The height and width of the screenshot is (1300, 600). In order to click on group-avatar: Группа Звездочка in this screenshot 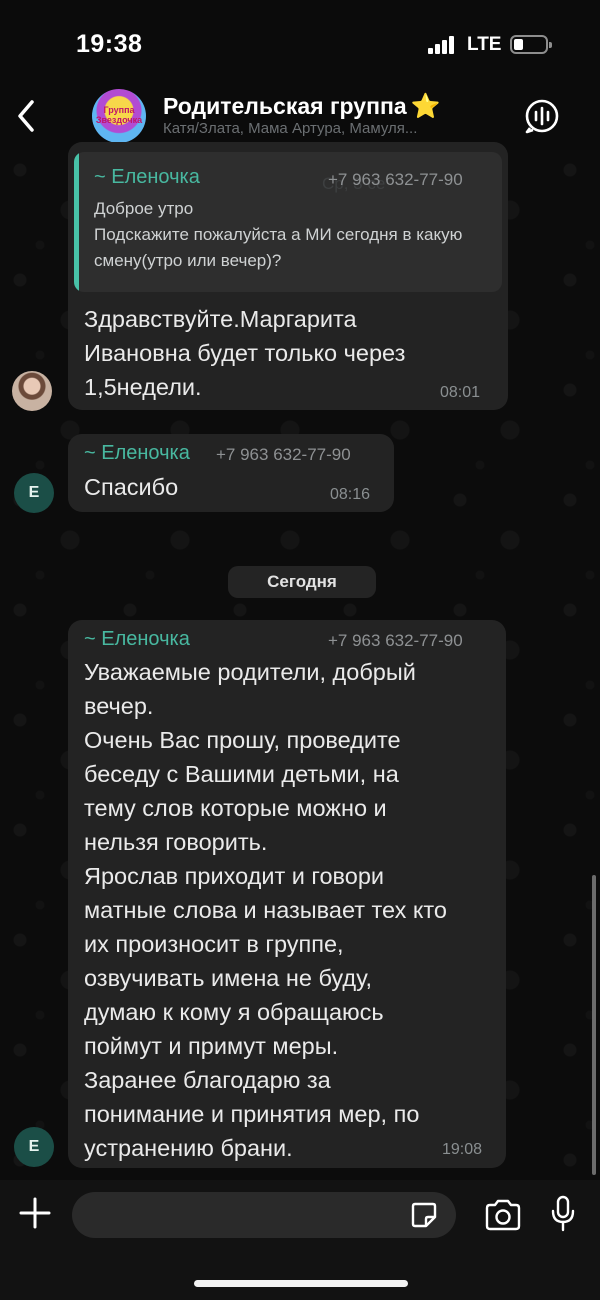, I will do `click(119, 116)`.